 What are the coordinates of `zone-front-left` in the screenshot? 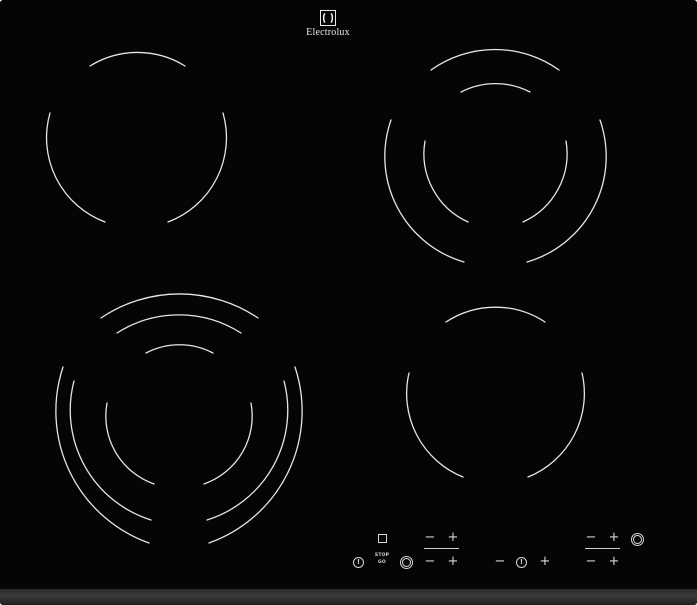 It's located at (179, 418).